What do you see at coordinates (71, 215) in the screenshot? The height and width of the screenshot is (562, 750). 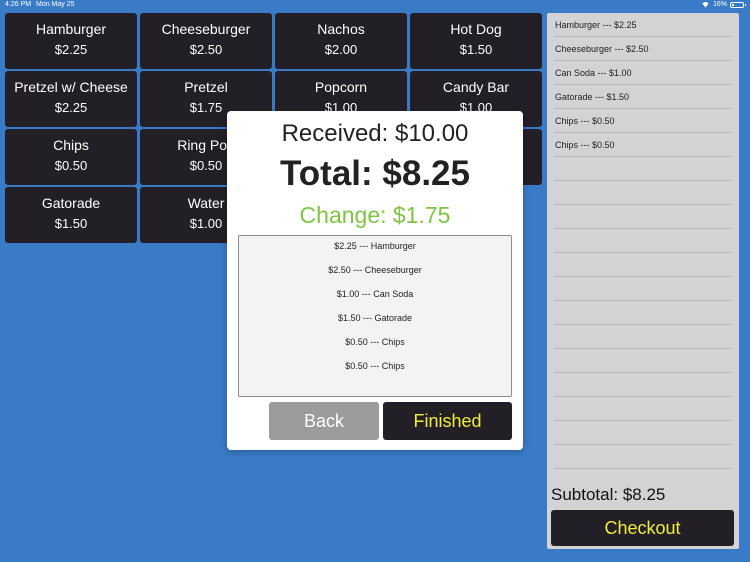 I see `menu-item-gatorade: Gatorade $1.50` at bounding box center [71, 215].